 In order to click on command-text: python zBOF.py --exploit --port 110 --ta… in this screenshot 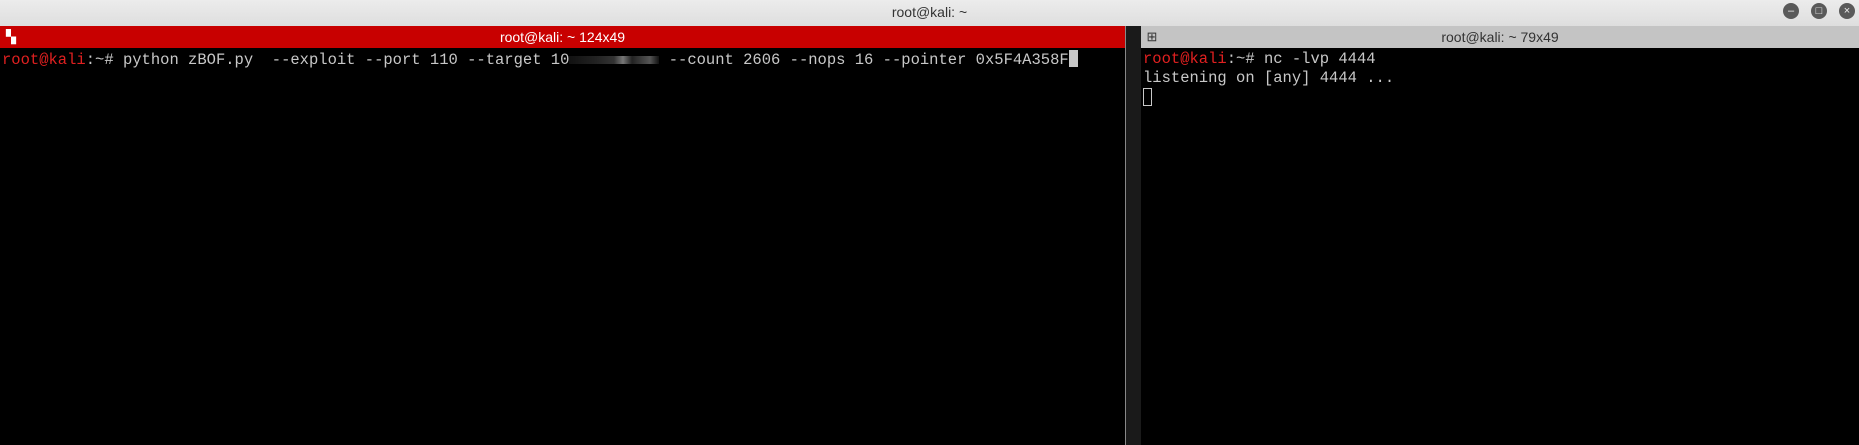, I will do `click(346, 60)`.